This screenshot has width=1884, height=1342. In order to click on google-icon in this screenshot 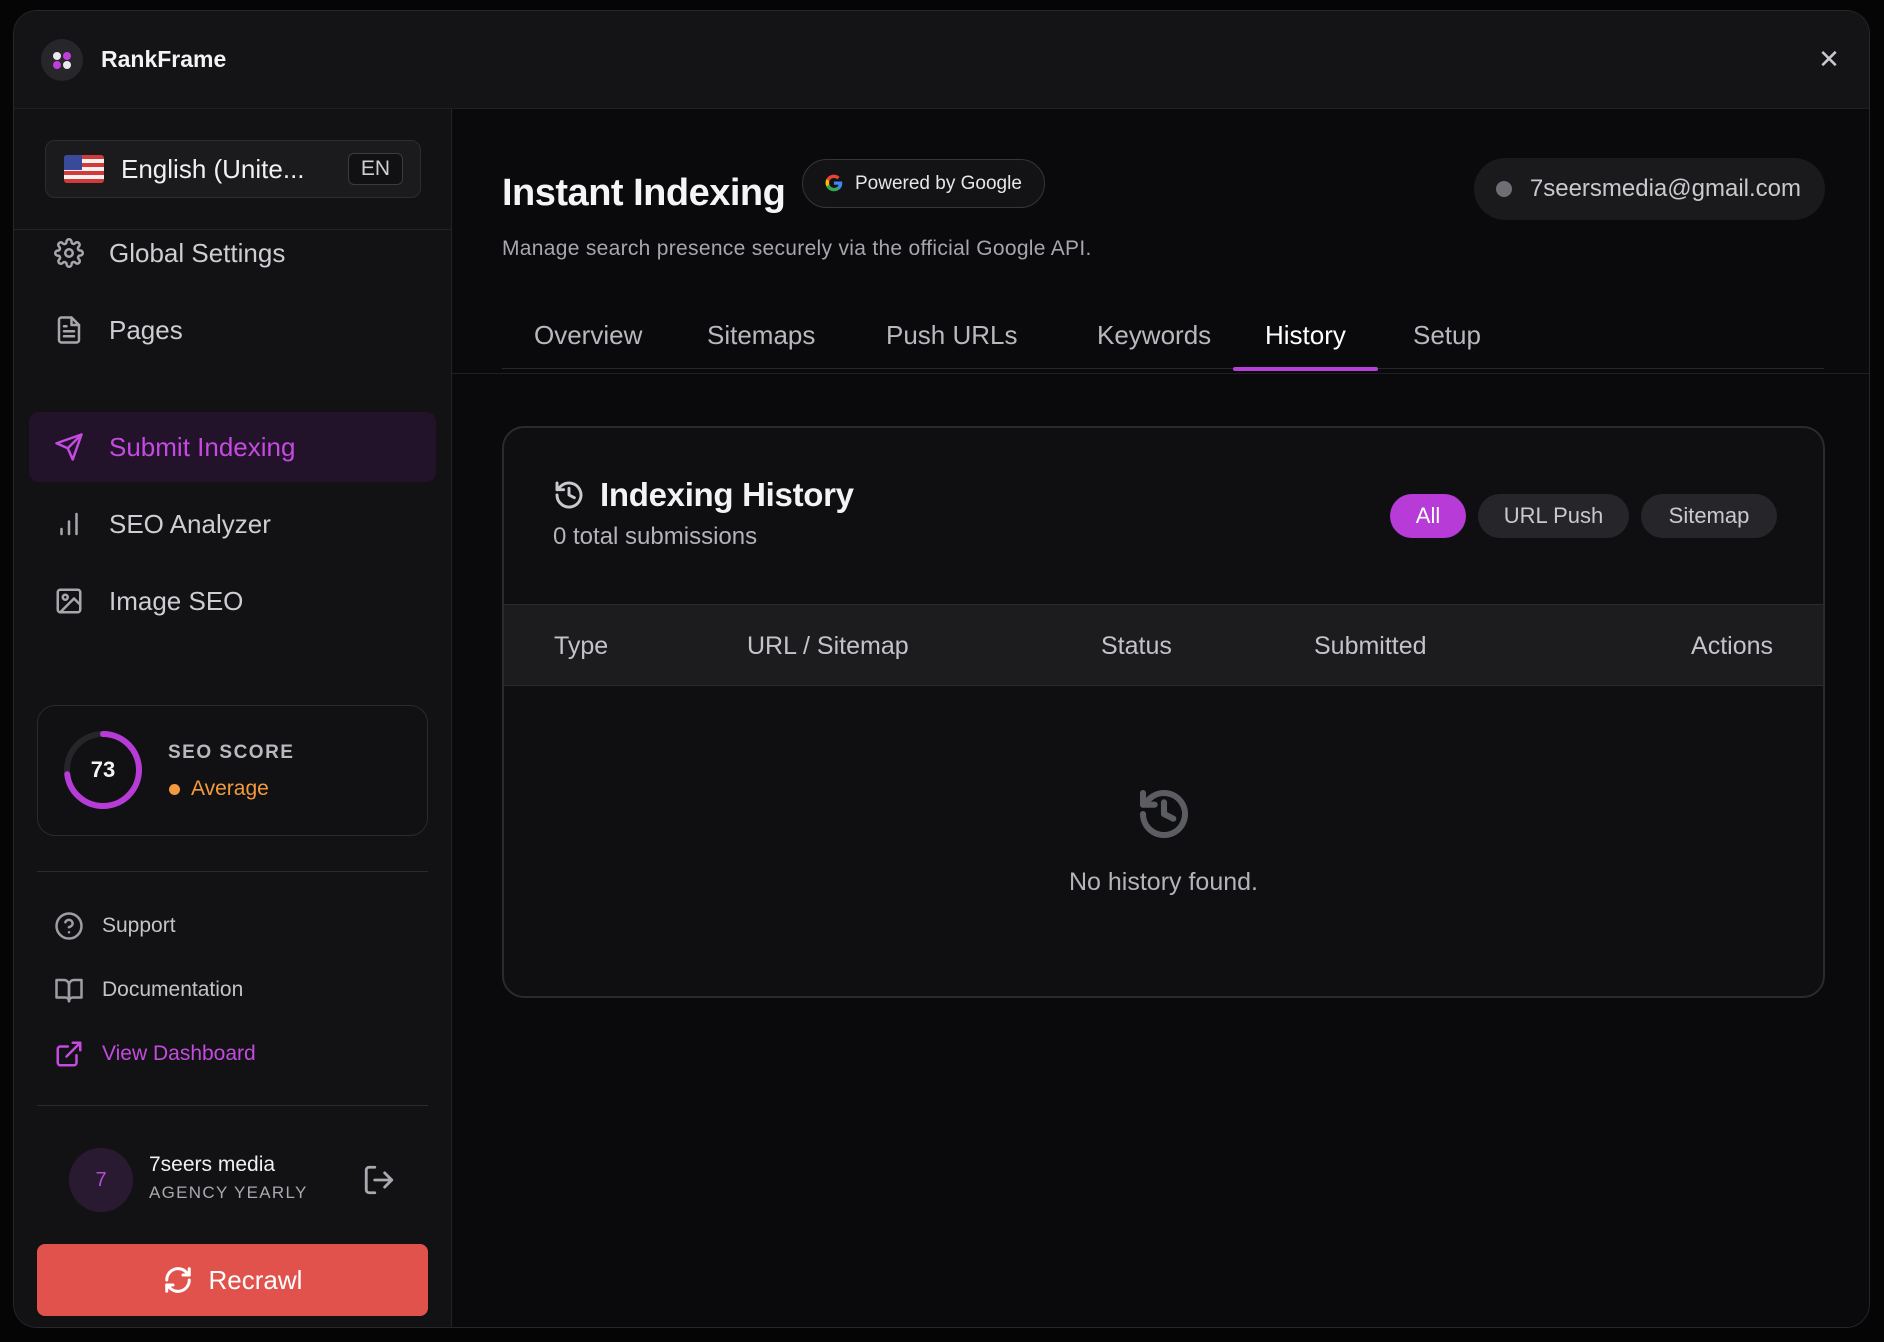, I will do `click(834, 183)`.